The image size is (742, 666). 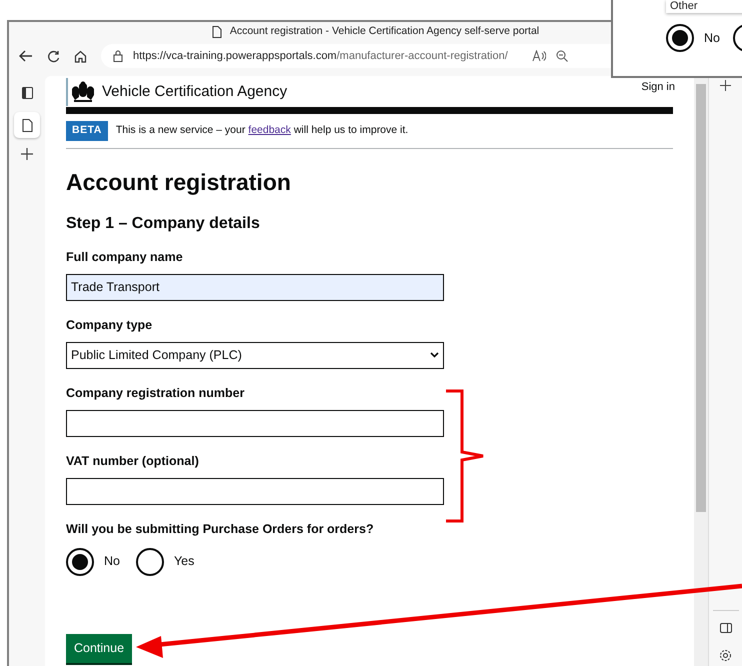 What do you see at coordinates (658, 87) in the screenshot?
I see `sign-in-link: Sign in` at bounding box center [658, 87].